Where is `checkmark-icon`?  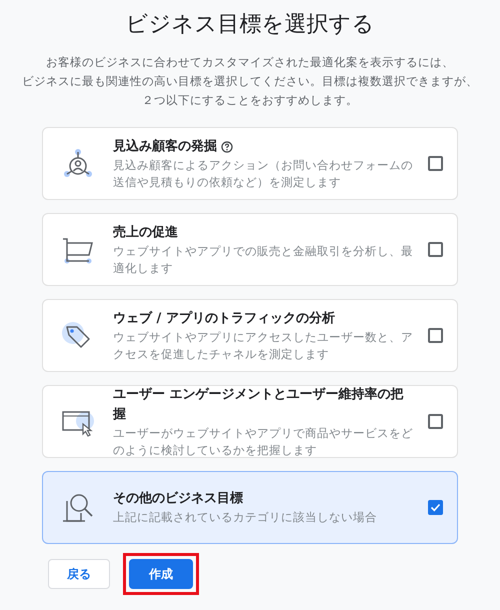 checkmark-icon is located at coordinates (435, 507).